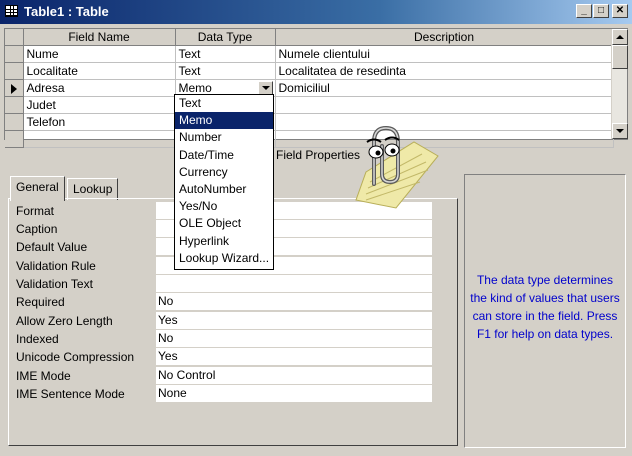 The image size is (632, 456). What do you see at coordinates (99, 139) in the screenshot?
I see `field-name-cell` at bounding box center [99, 139].